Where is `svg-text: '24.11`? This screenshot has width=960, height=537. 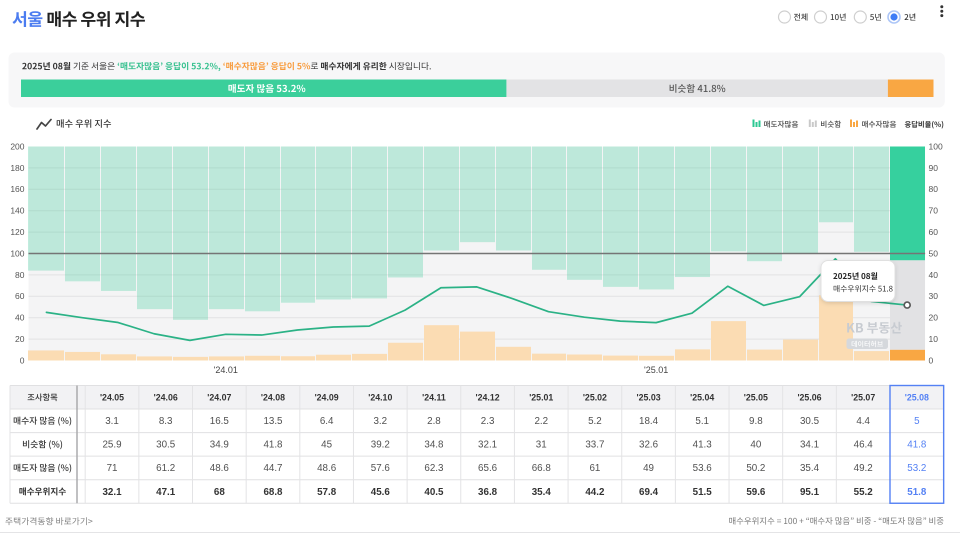
svg-text: '24.11 is located at coordinates (434, 397).